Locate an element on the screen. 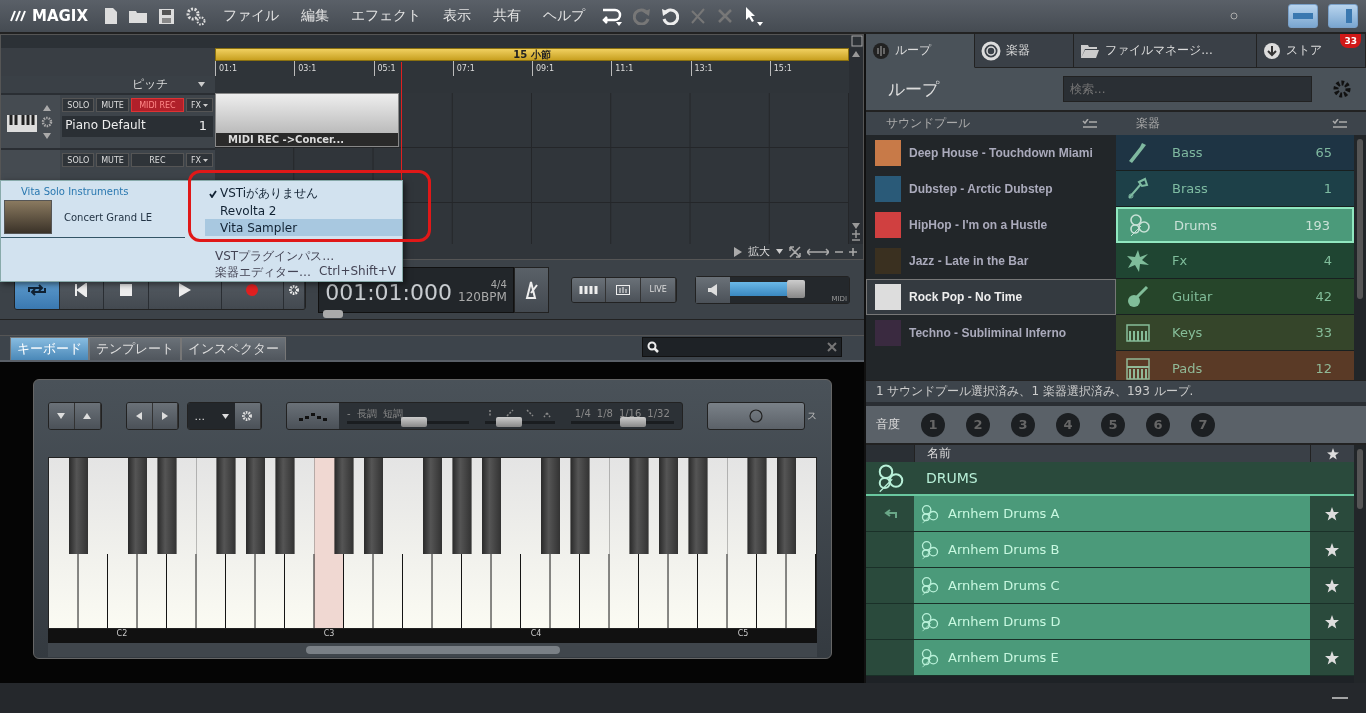 Image resolution: width=1366 pixels, height=713 pixels. previous-button is located at coordinates (139, 416).